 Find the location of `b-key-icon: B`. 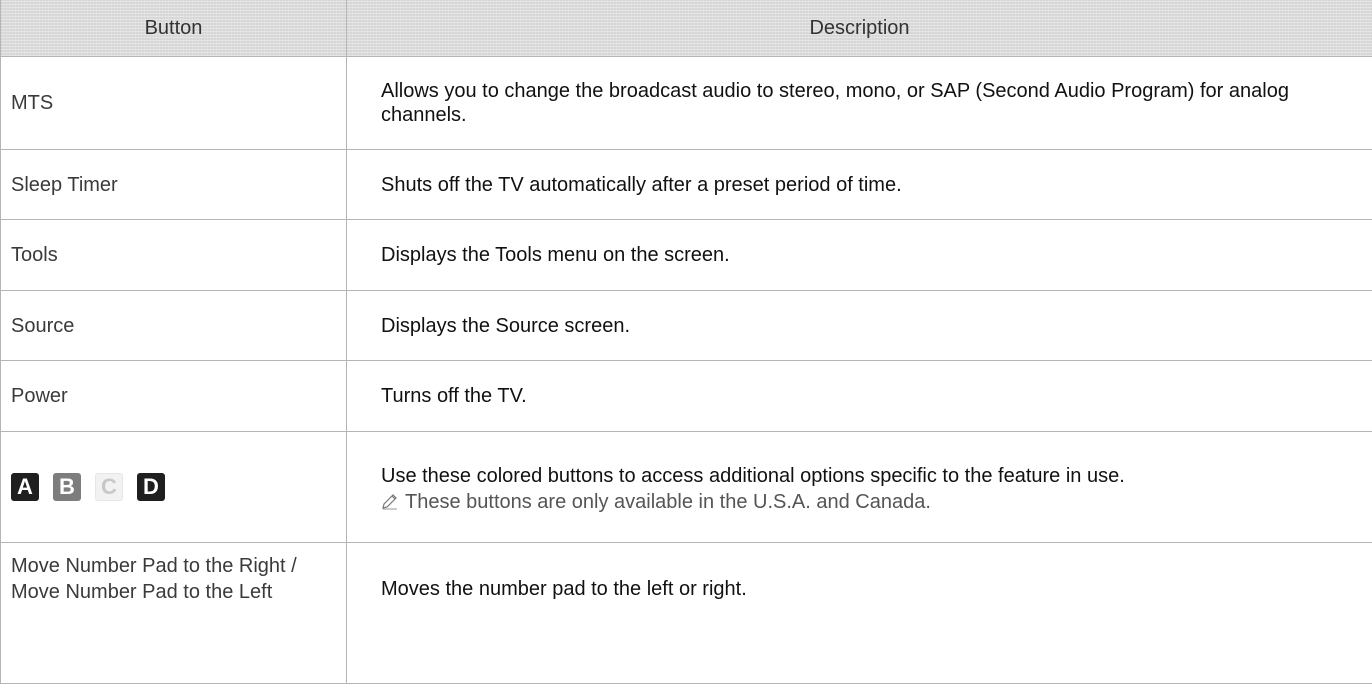

b-key-icon: B is located at coordinates (67, 487).